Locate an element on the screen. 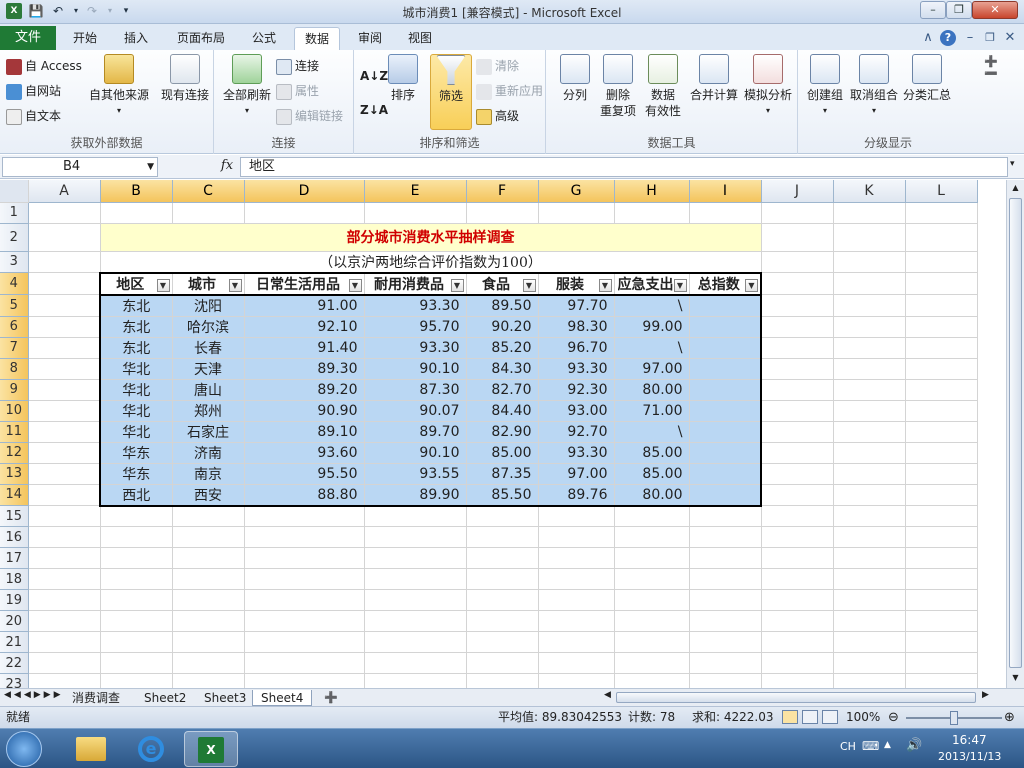 Image resolution: width=1024 pixels, height=768 pixels. sheet-title: 部分城市消费水平抽样调查 is located at coordinates (431, 237).